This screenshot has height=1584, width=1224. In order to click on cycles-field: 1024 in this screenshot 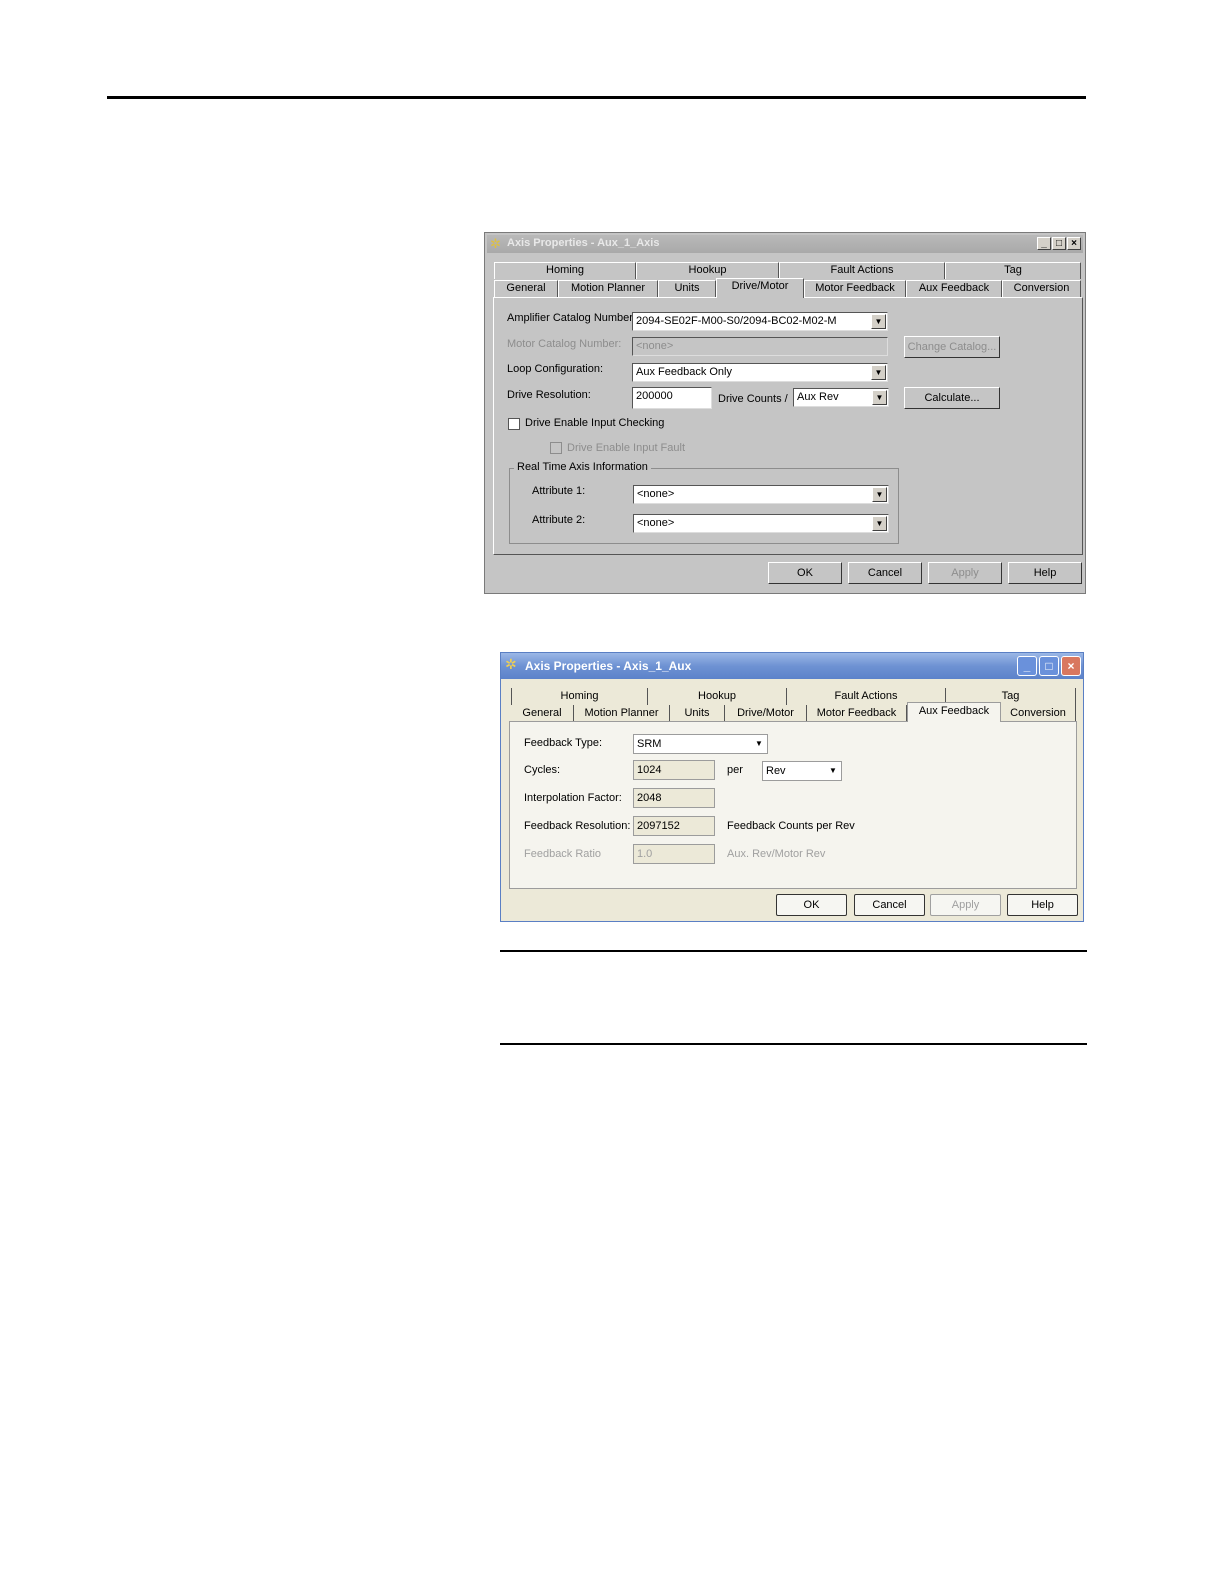, I will do `click(674, 770)`.